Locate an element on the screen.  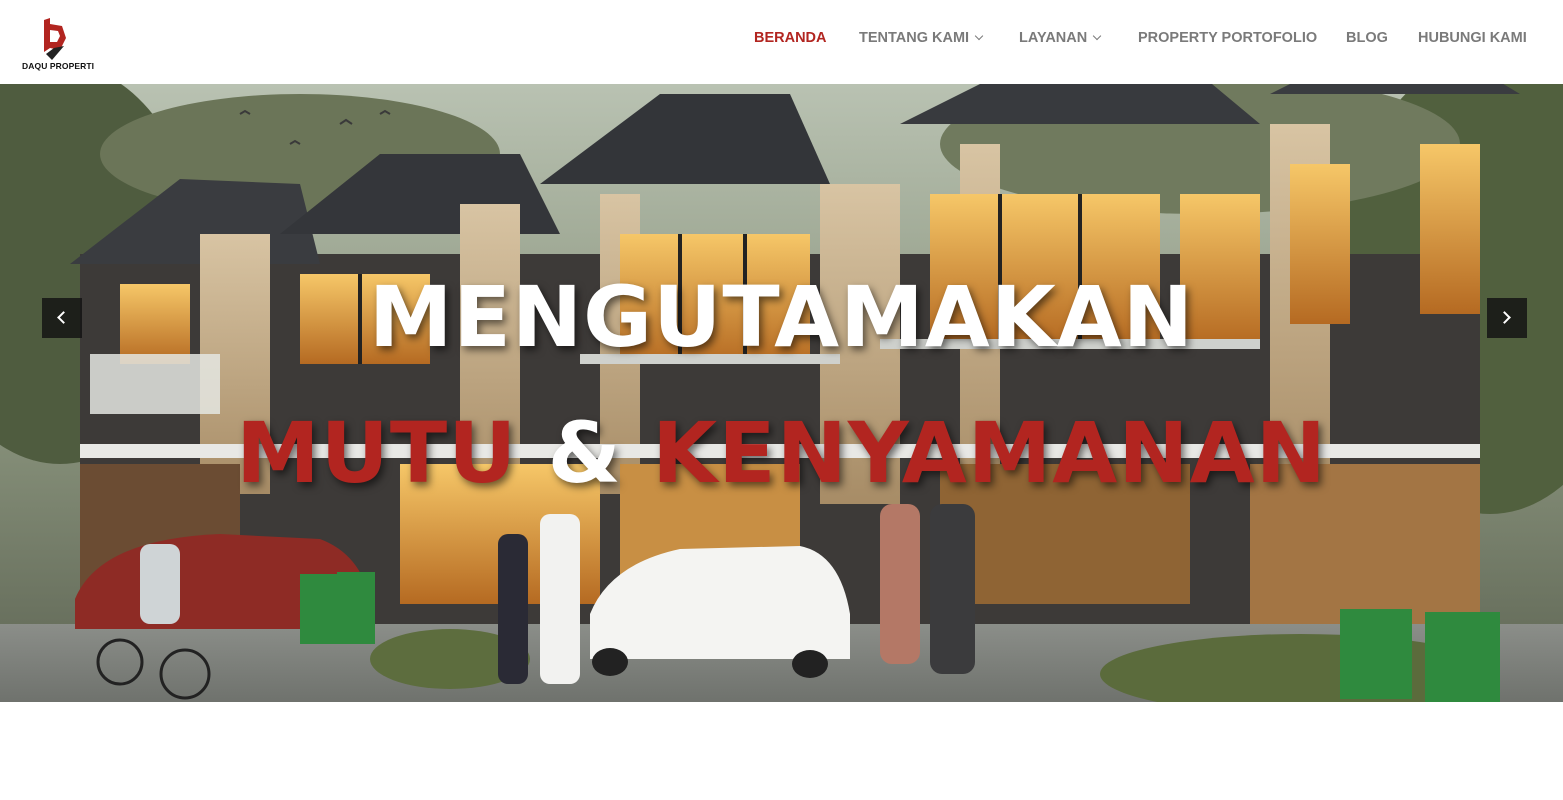
nav-item-hubungi-kami: HUBUNGI KAMI is located at coordinates (1472, 38).